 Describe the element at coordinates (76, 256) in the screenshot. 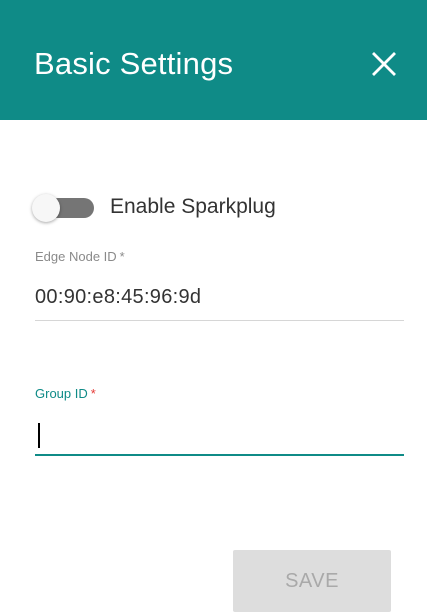

I see `edge-node-id-label-text: Edge Node ID` at that location.